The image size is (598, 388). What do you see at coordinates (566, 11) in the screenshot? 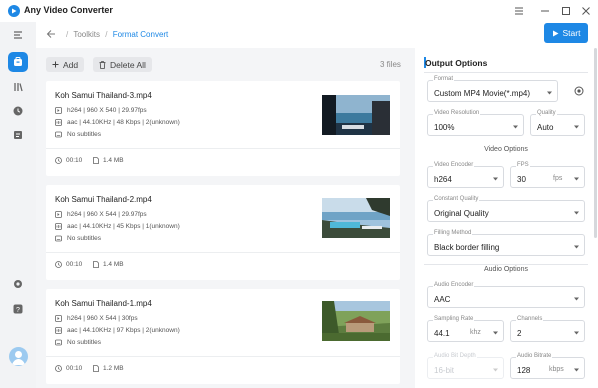
I see `maximize-icon` at bounding box center [566, 11].